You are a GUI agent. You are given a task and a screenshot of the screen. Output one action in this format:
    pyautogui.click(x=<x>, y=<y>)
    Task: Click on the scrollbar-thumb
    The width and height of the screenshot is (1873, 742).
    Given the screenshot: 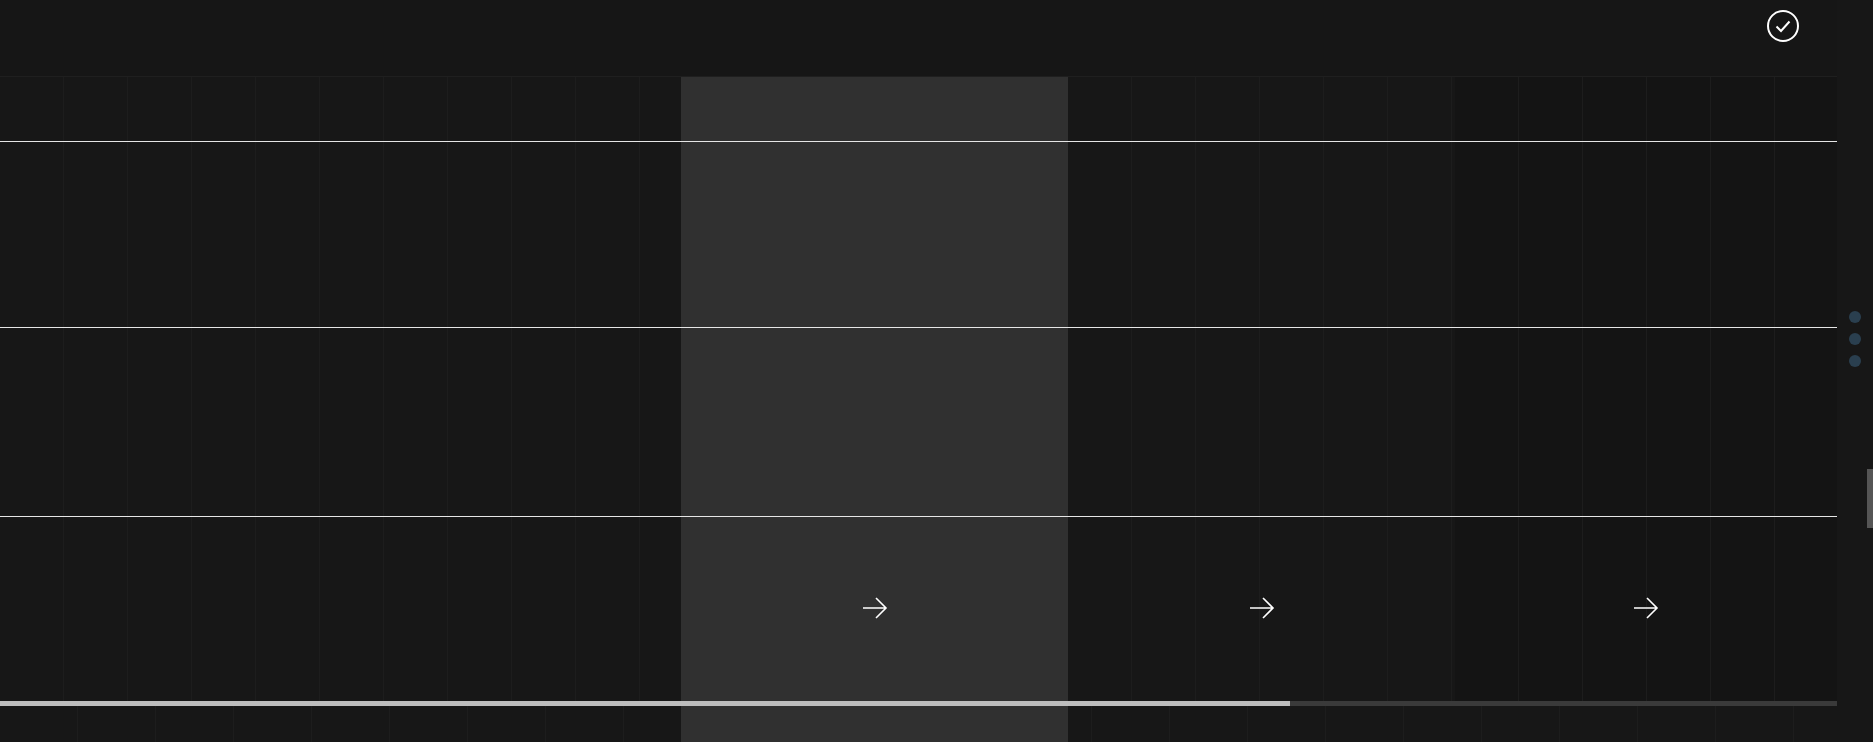 What is the action you would take?
    pyautogui.click(x=1870, y=498)
    